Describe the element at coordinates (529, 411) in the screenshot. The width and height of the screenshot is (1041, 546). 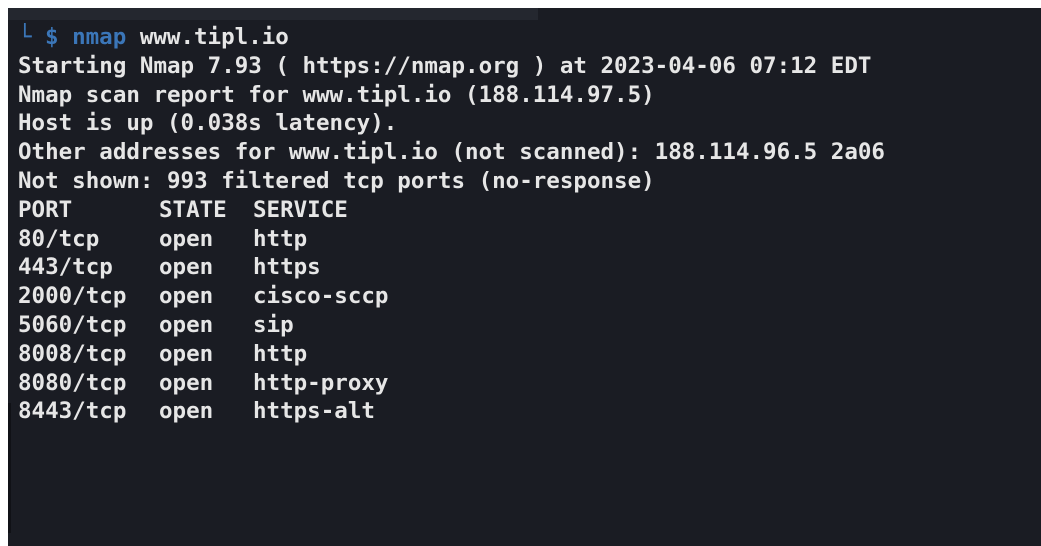
I see `port-row: 8443/tcp open https-alt` at that location.